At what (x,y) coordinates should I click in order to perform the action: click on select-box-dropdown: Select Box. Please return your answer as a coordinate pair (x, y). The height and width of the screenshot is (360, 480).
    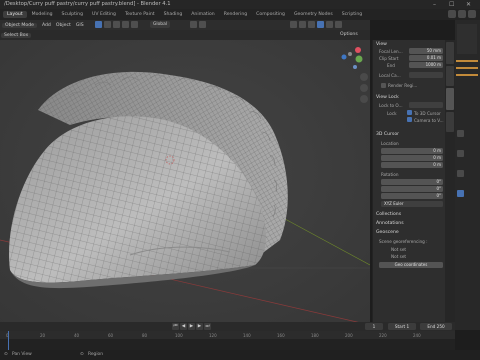
    Looking at the image, I should click on (16, 35).